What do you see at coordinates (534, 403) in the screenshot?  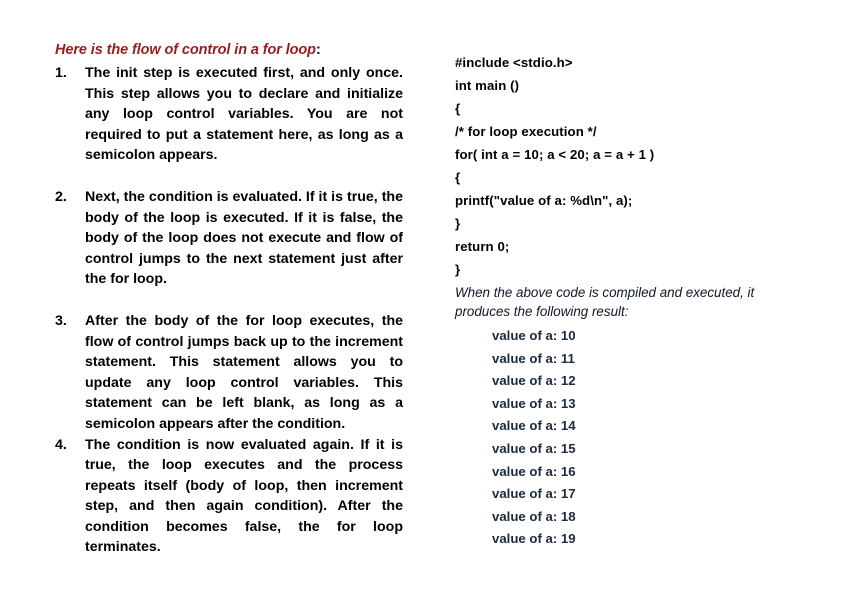 I see `output-line: value of a: 13` at bounding box center [534, 403].